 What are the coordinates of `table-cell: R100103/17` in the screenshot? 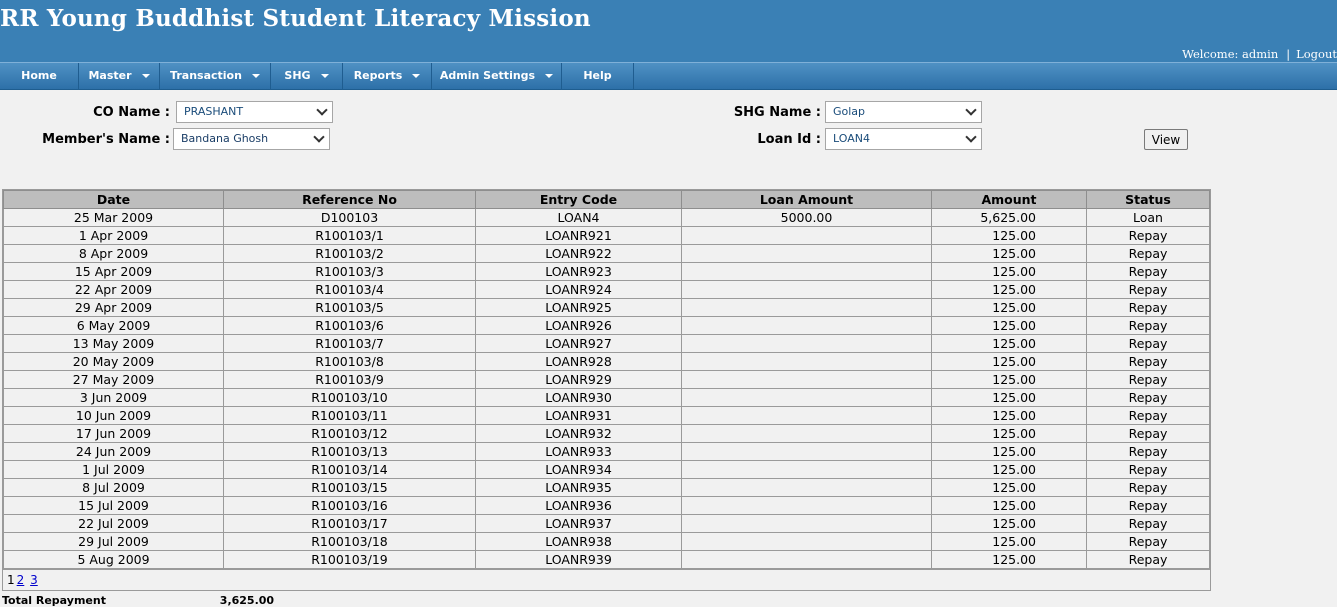 It's located at (349, 523).